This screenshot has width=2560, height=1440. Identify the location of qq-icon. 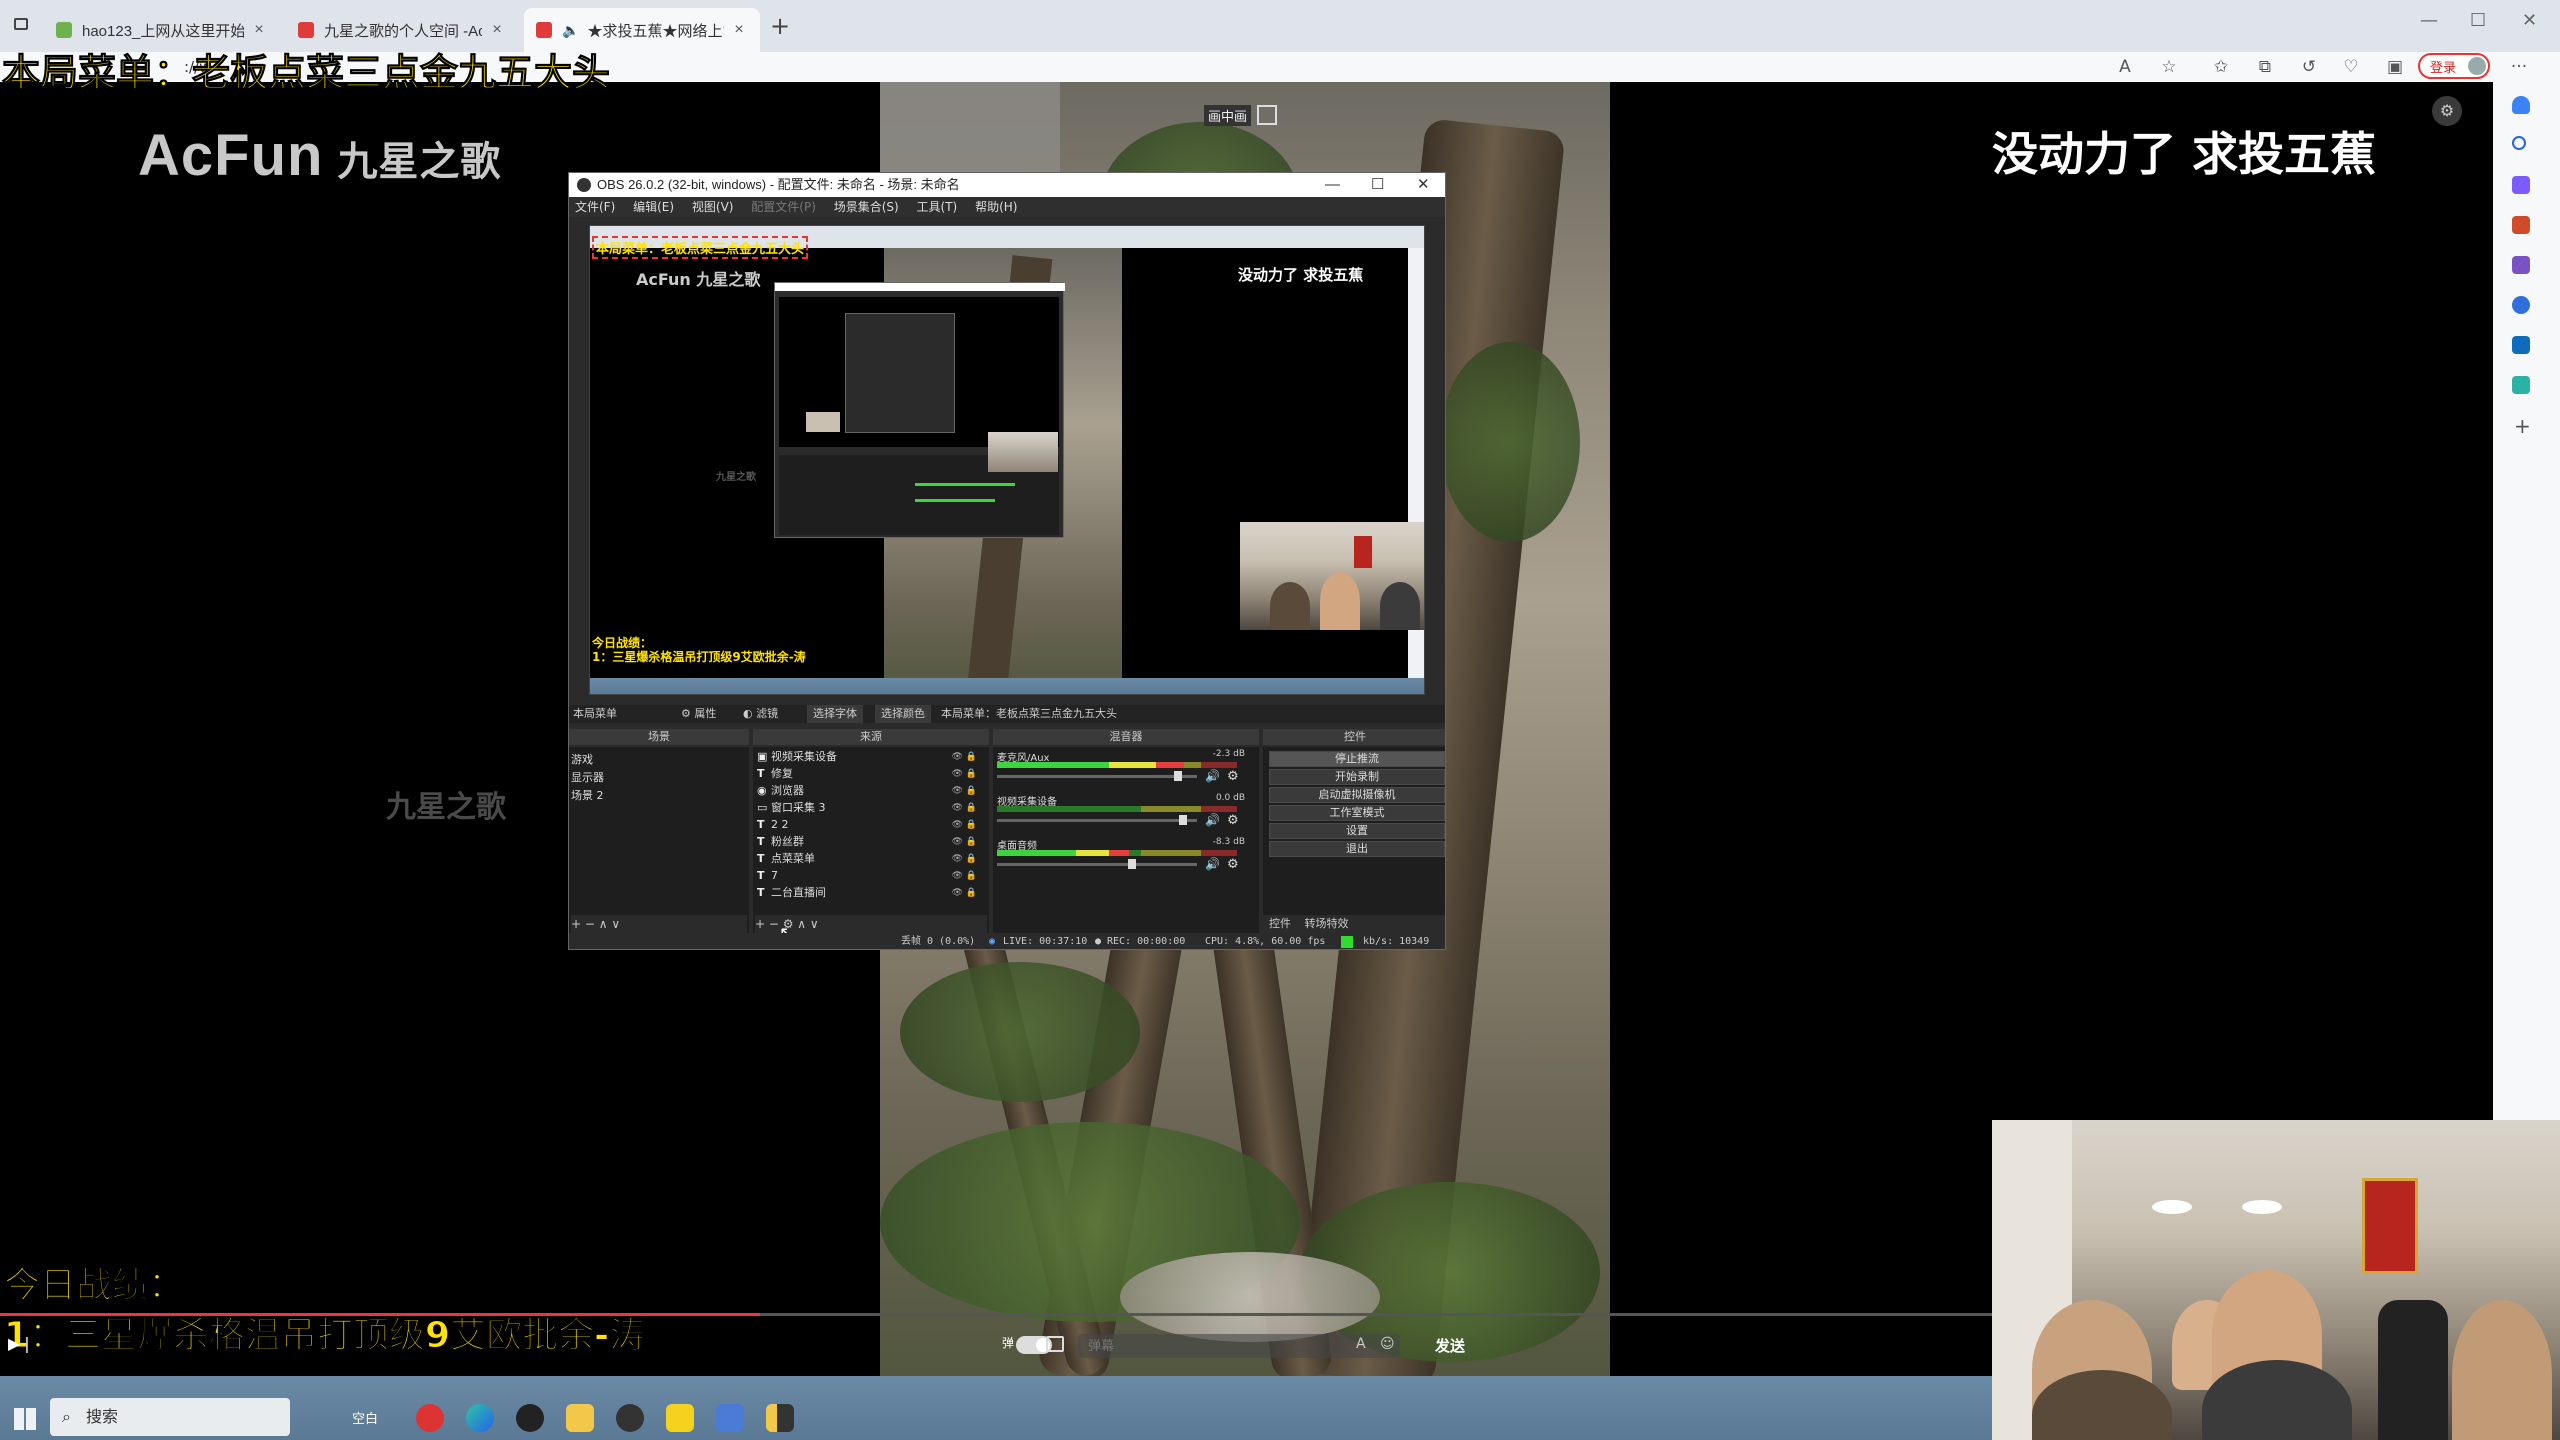
(530, 1418).